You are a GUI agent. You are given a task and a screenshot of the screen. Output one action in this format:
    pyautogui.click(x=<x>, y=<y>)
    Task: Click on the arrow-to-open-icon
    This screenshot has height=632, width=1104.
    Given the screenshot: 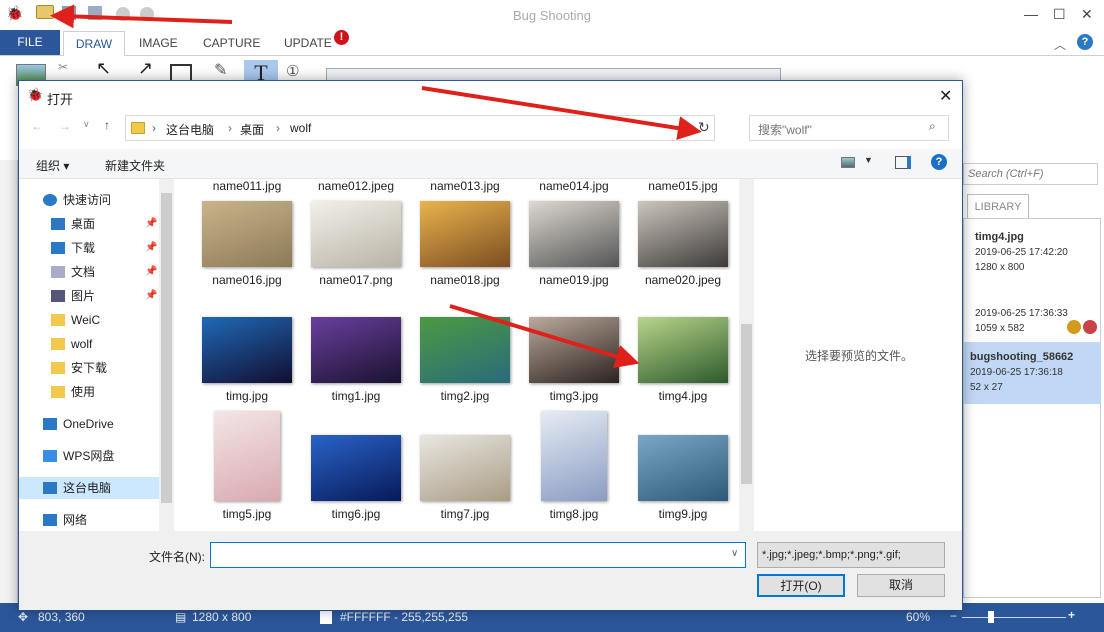 What is the action you would take?
    pyautogui.click(x=141, y=16)
    